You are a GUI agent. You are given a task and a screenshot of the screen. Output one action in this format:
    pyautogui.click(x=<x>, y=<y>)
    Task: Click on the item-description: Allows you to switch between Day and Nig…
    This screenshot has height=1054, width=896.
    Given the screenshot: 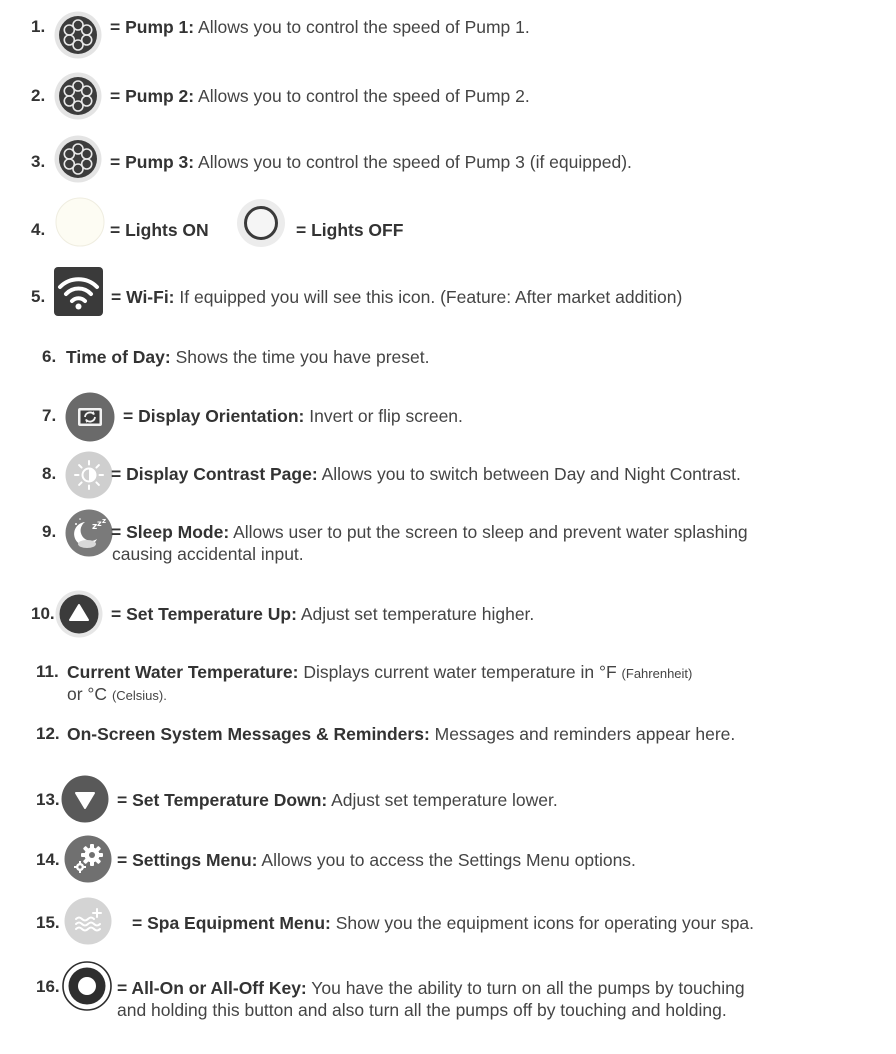 What is the action you would take?
    pyautogui.click(x=531, y=474)
    